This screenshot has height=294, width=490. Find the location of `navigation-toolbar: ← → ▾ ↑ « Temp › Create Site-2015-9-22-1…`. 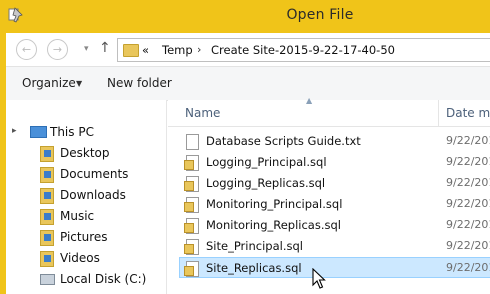

navigation-toolbar: ← → ▾ ↑ « Temp › Create Site-2015-9-22-1… is located at coordinates (248, 49).